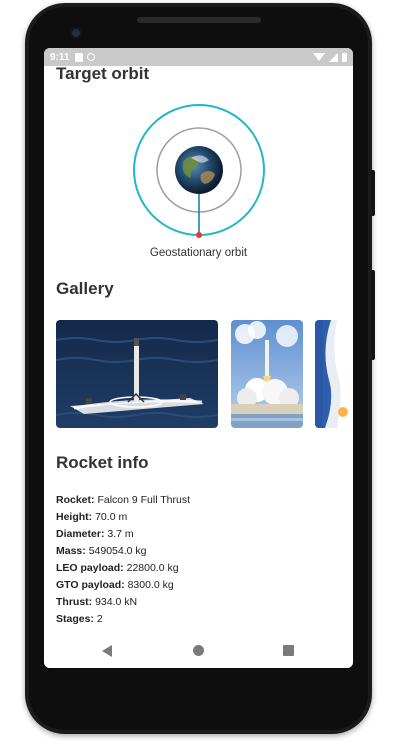 This screenshot has height=744, width=400. I want to click on info-row-rocket: Rocket: Falcon 9 Full Thrust, so click(123, 500).